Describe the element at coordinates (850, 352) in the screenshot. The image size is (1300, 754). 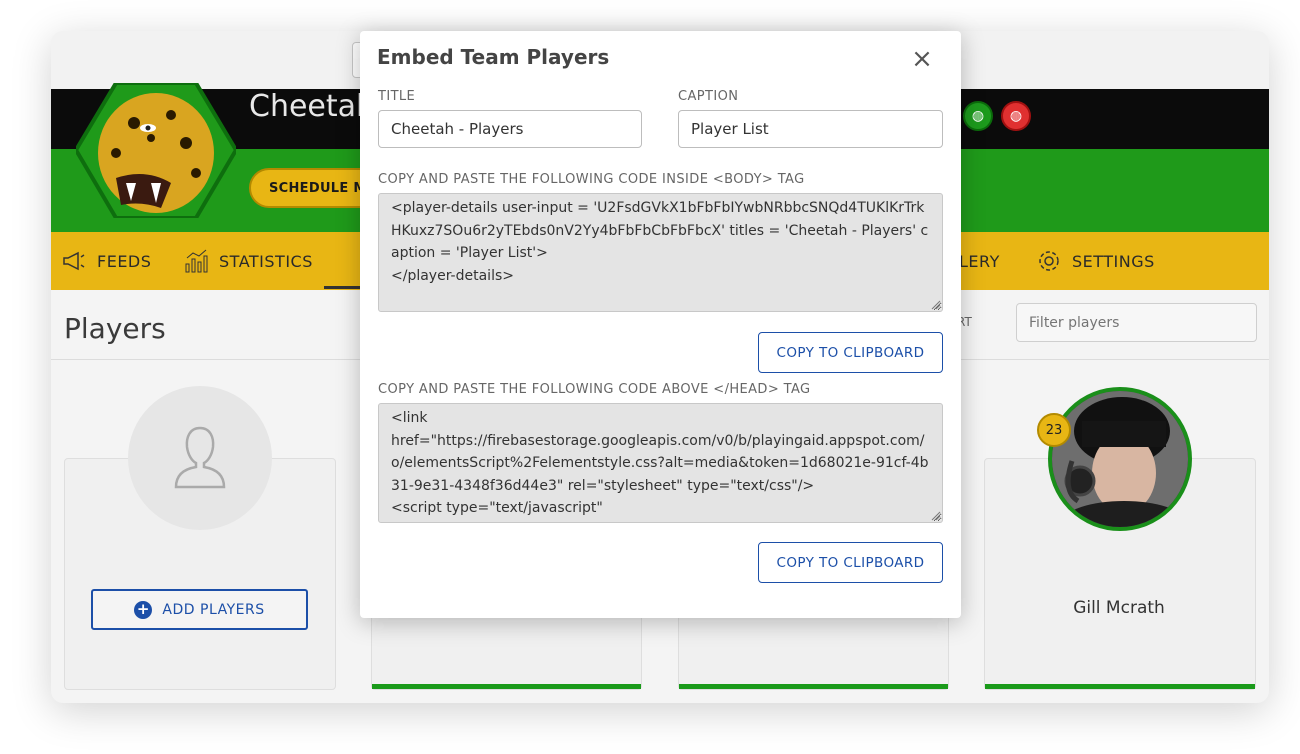
I see `copy-body-code-button: COPY TO CLIPBOARD` at that location.